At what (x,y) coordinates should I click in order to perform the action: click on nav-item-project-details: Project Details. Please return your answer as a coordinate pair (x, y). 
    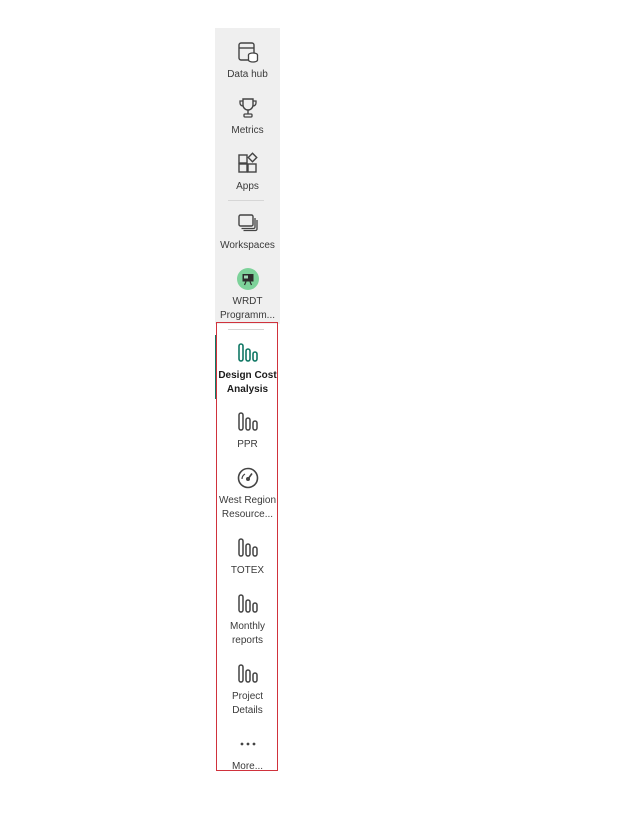
    Looking at the image, I should click on (247, 690).